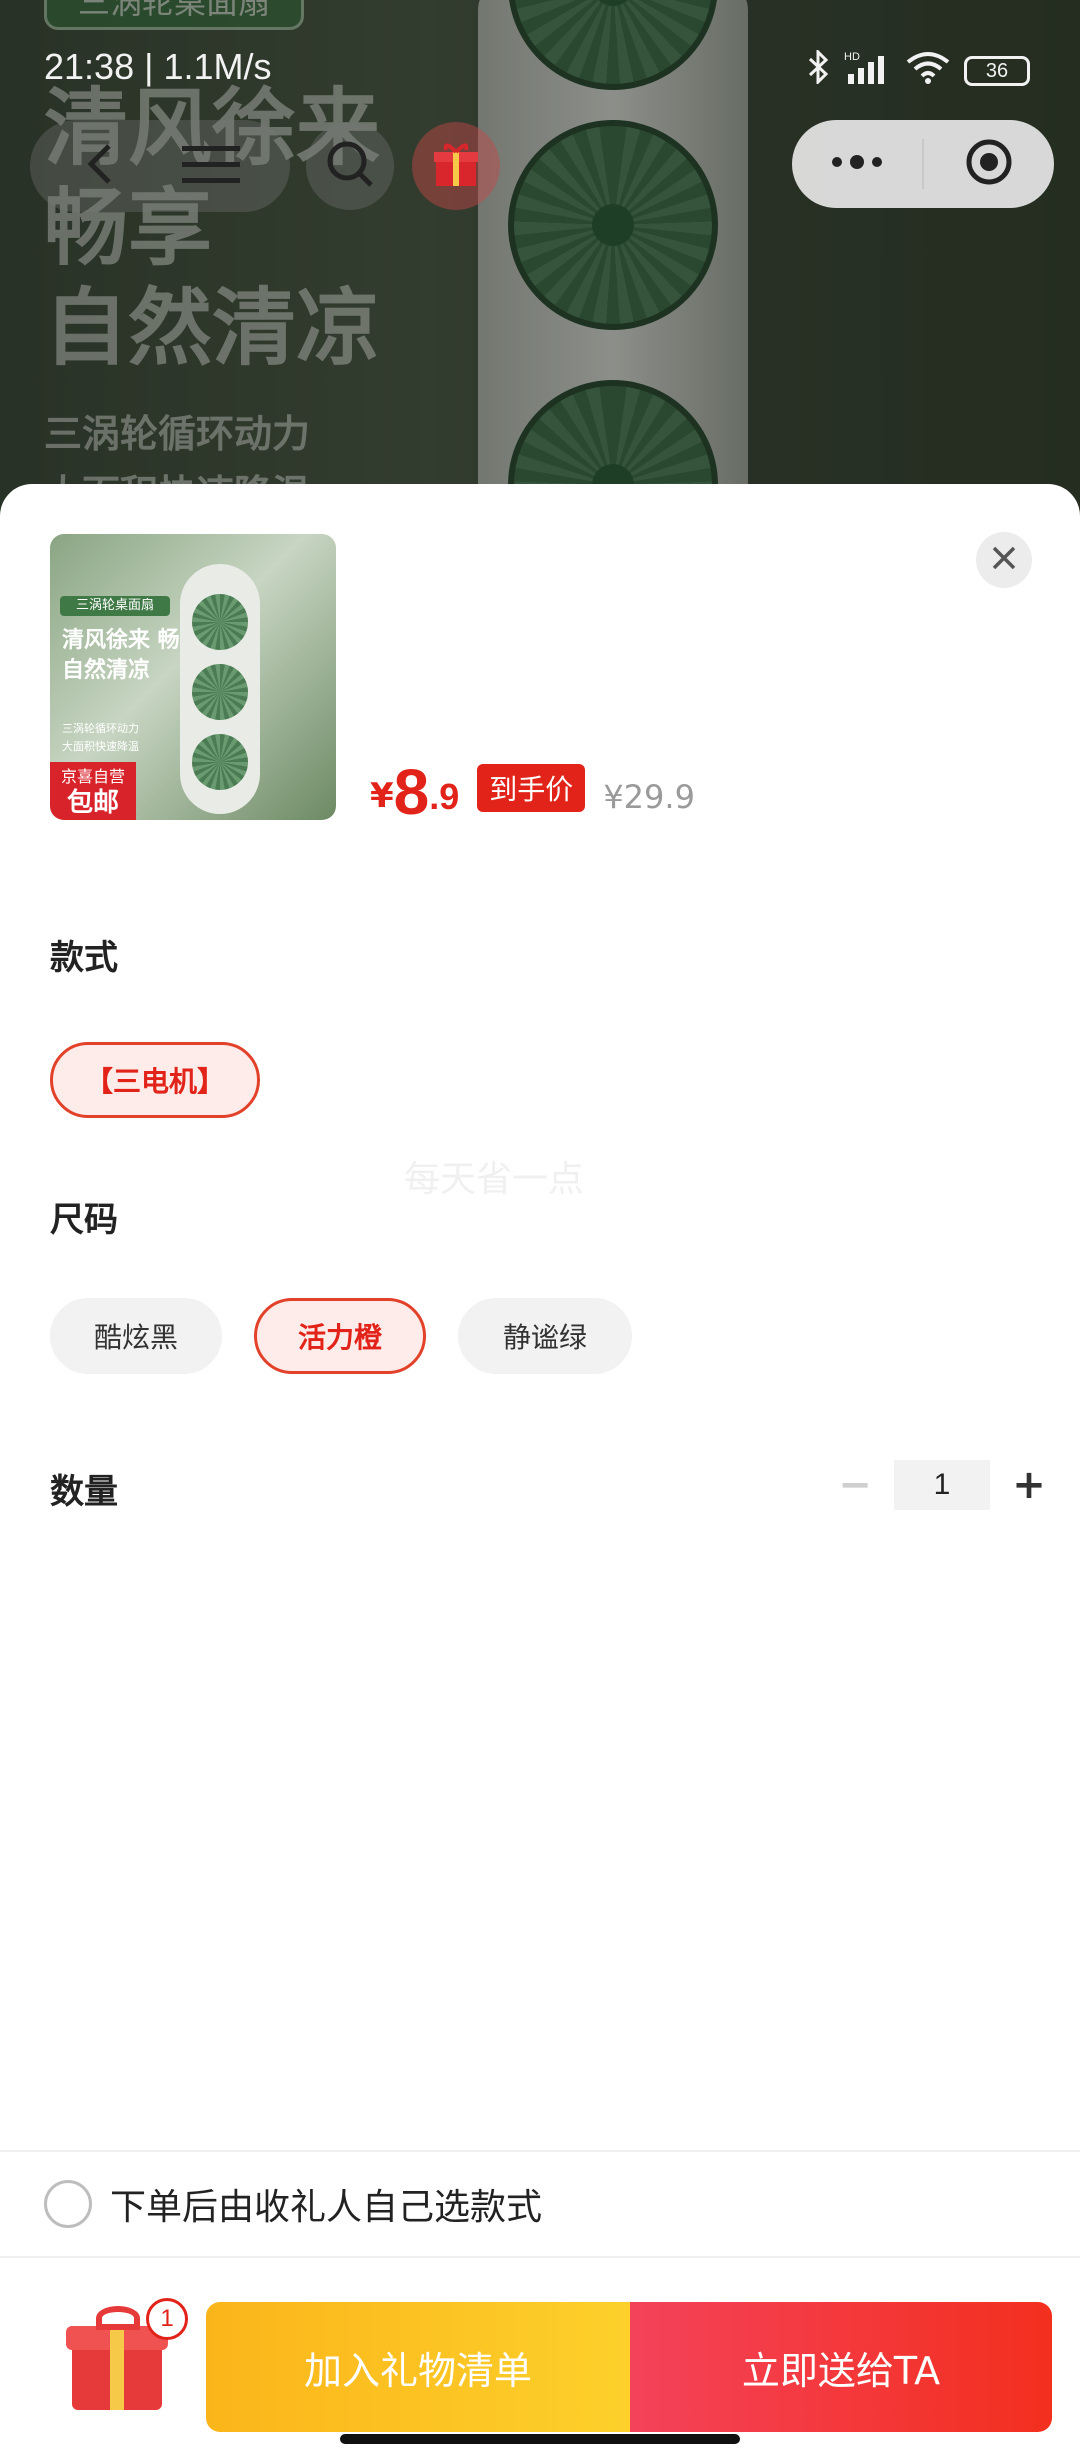  I want to click on search-button, so click(350, 166).